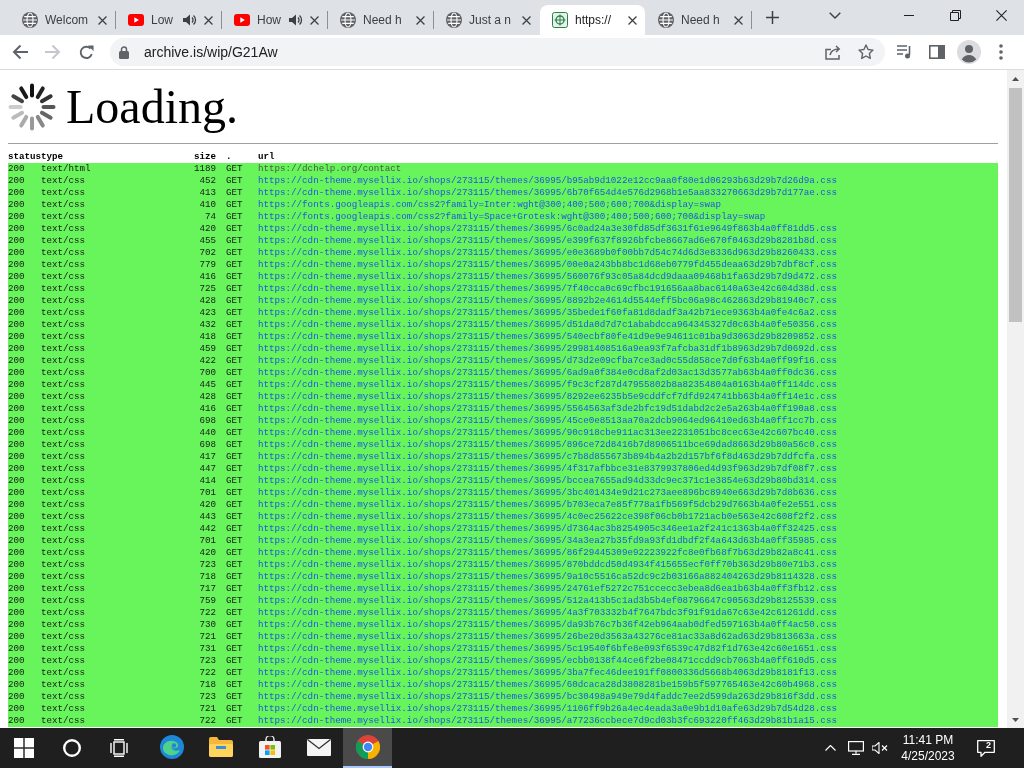 The height and width of the screenshot is (768, 1024). Describe the element at coordinates (348, 20) in the screenshot. I see `globe-icon` at that location.